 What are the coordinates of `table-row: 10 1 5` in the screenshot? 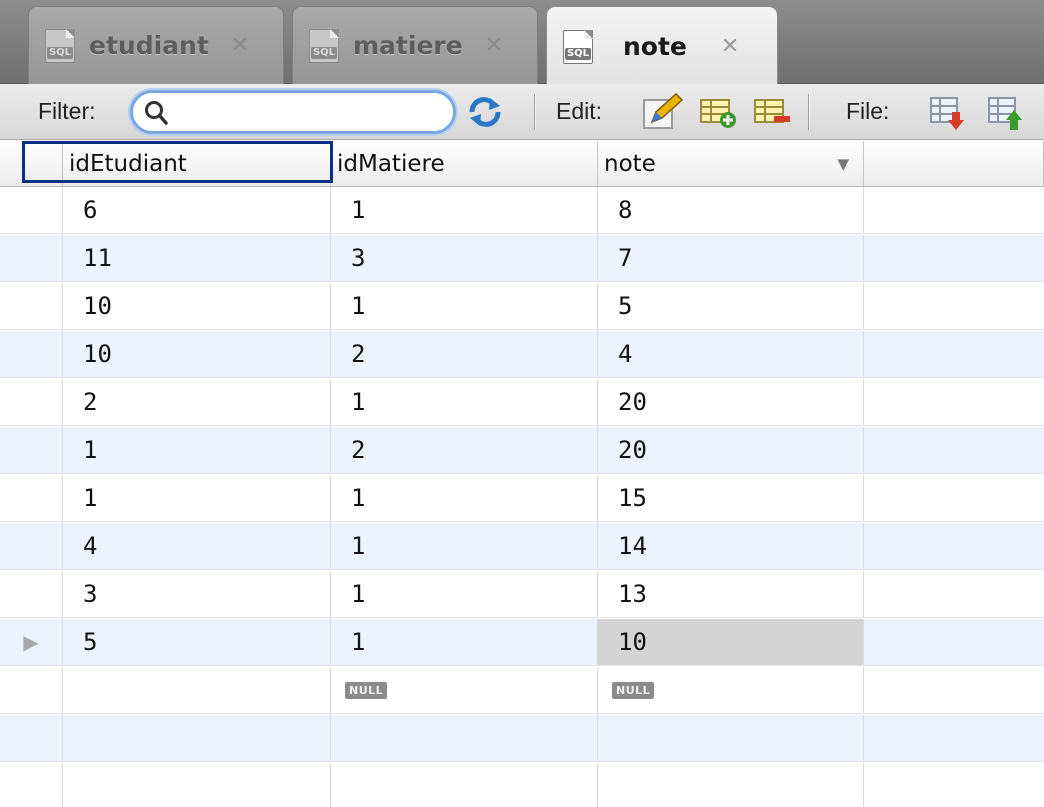 It's located at (522, 306).